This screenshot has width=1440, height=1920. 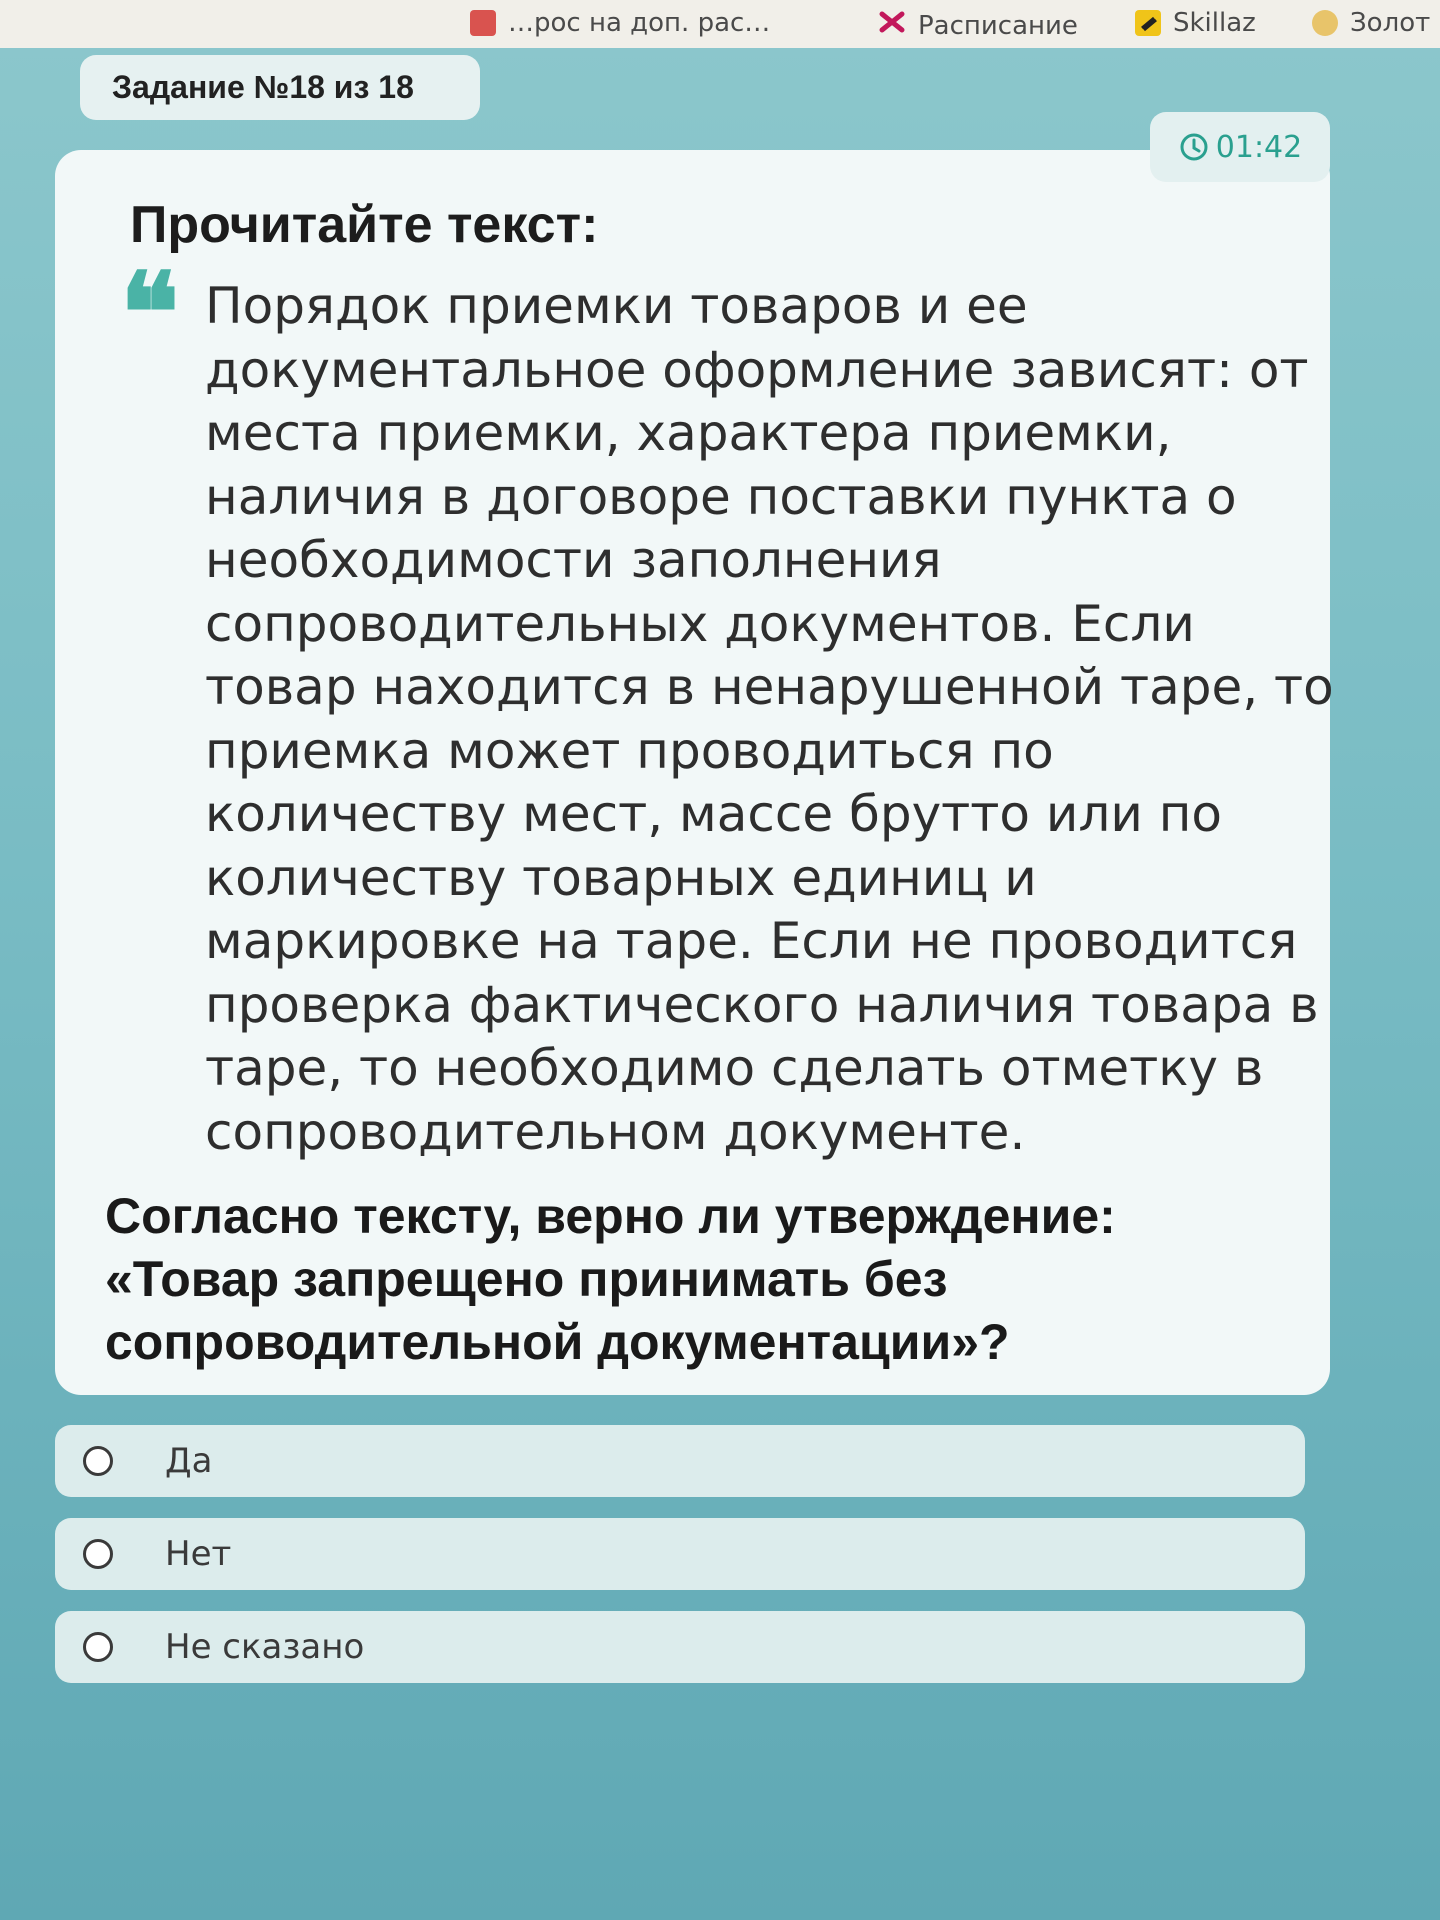 I want to click on passage-line: маркировке на таре. Если не проводится, so click(x=751, y=941).